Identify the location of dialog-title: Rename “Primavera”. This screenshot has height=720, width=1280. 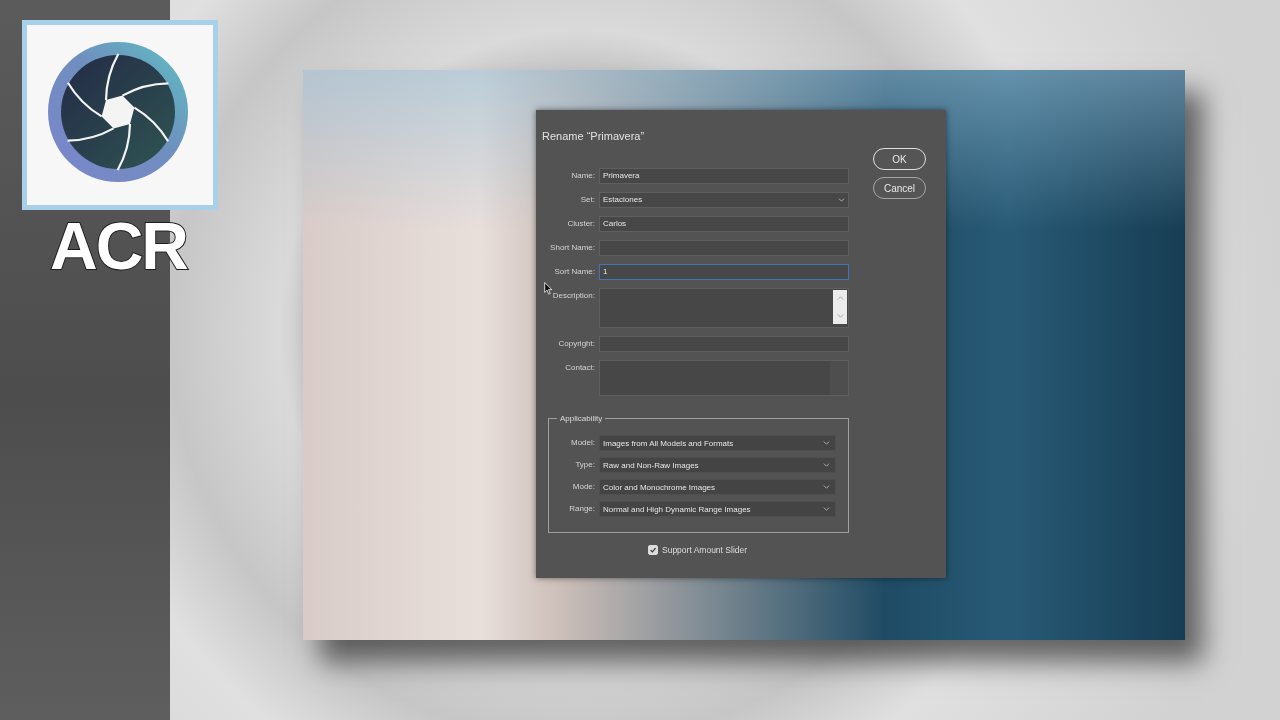
(593, 136).